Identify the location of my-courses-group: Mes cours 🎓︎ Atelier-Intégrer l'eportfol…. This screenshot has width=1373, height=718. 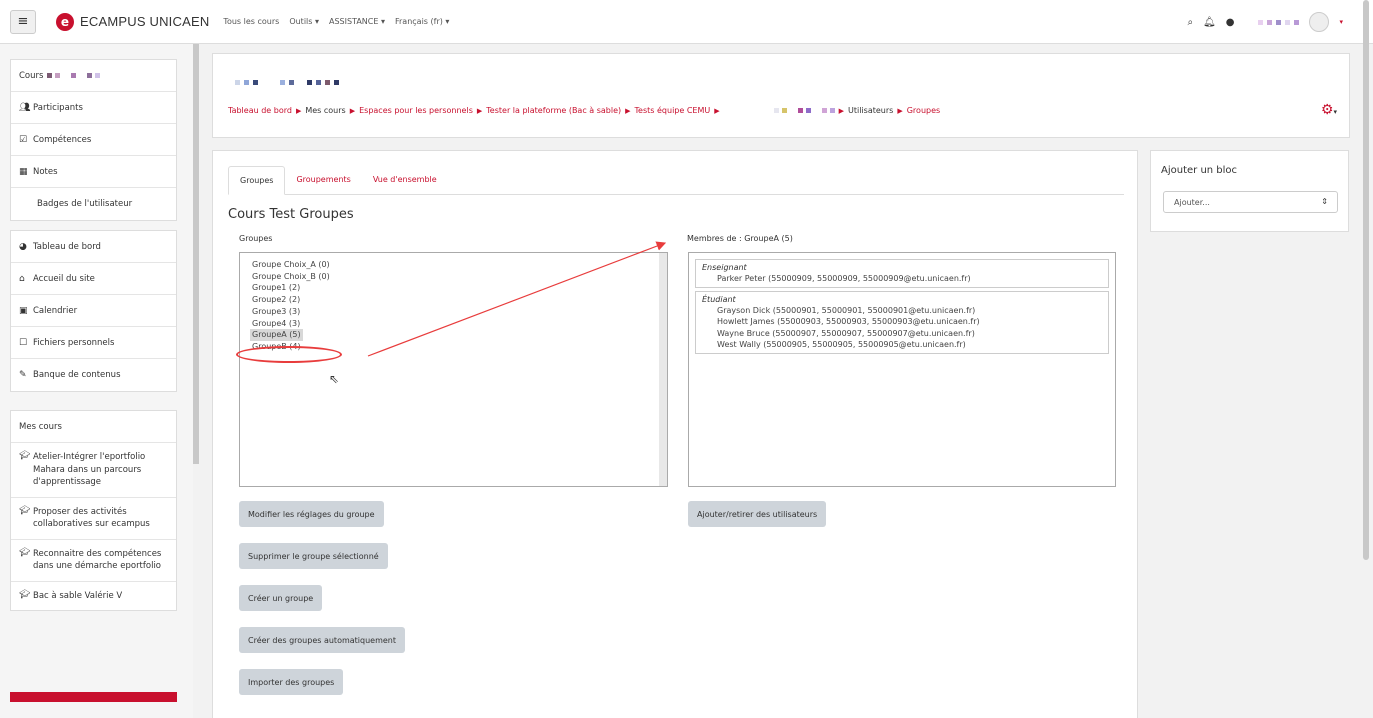
(93, 510).